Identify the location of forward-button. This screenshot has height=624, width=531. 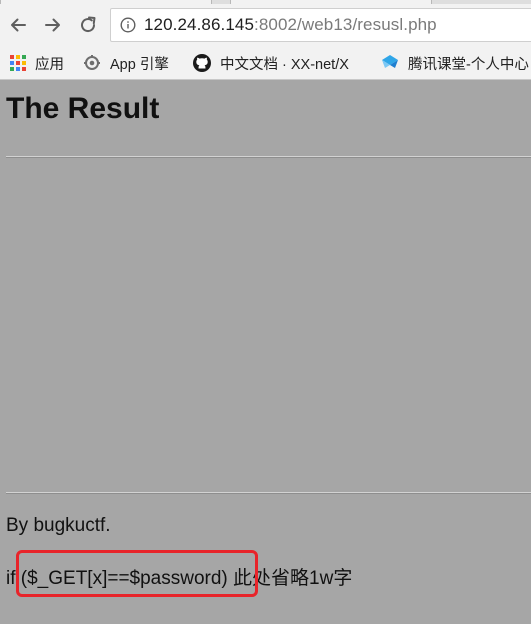
(53, 25).